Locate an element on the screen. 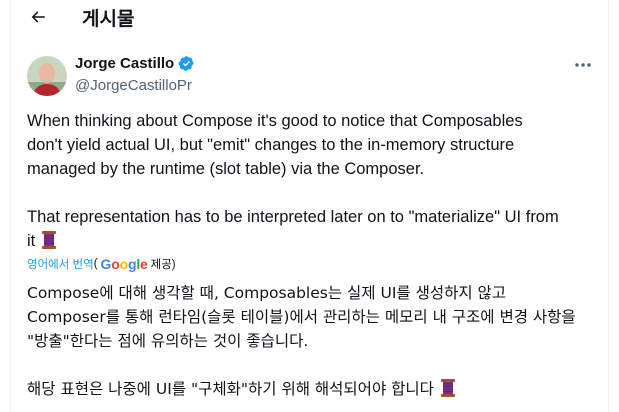 The image size is (619, 412). more-horizontal-icon is located at coordinates (583, 65).